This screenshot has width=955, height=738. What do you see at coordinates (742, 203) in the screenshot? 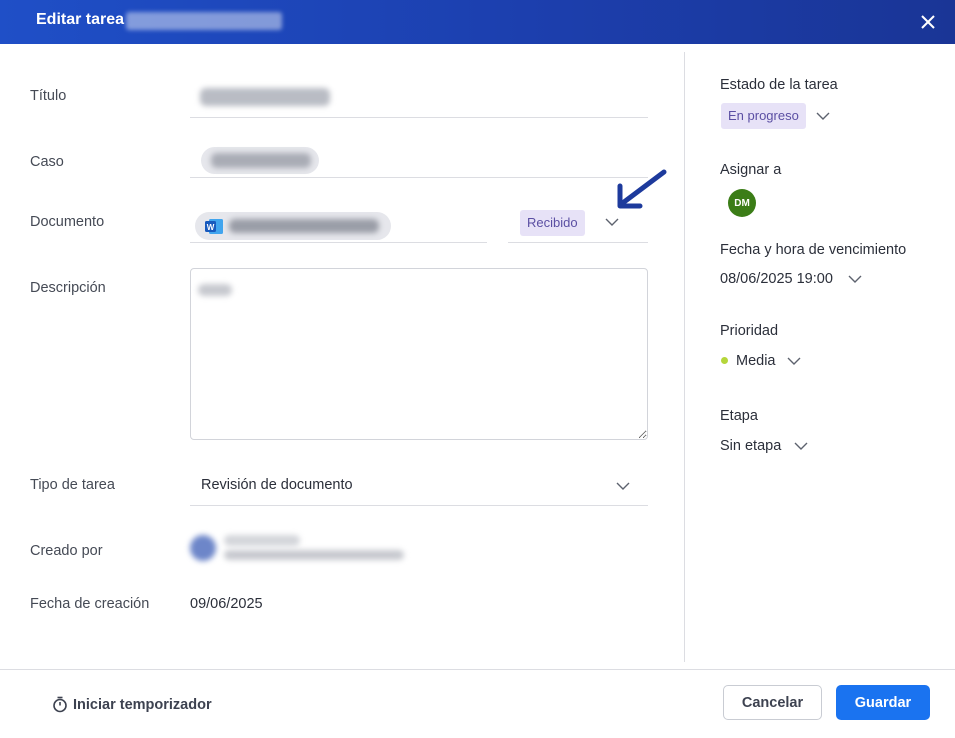
I see `assignee-avatar: DM` at bounding box center [742, 203].